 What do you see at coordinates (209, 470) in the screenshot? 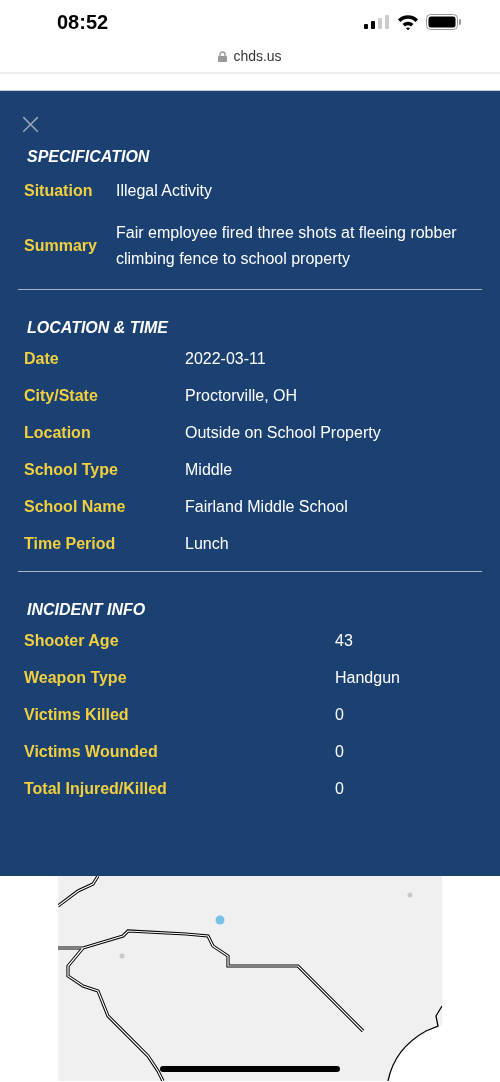
I see `field-value: Middle` at bounding box center [209, 470].